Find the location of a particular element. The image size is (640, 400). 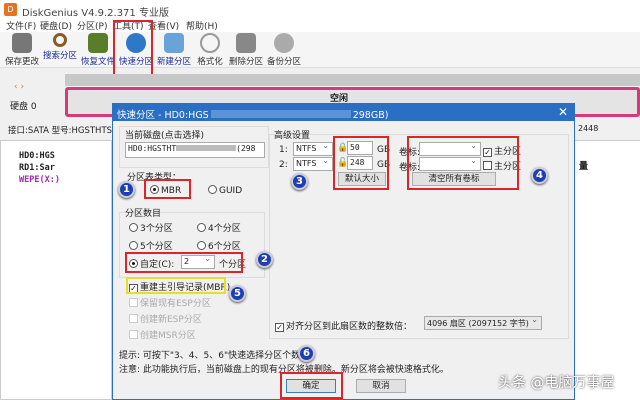

count-4-label: 4个分区 is located at coordinates (224, 229).